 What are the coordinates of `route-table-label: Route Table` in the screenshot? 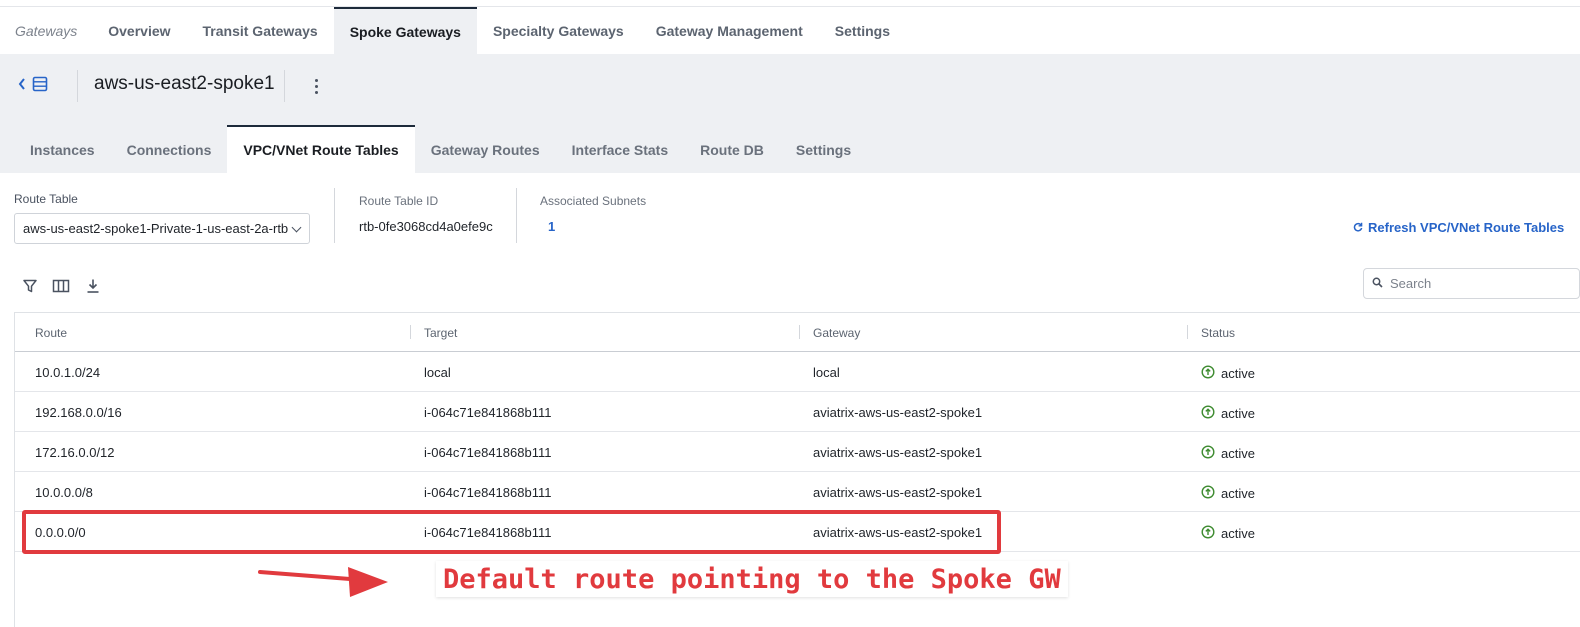 It's located at (46, 199).